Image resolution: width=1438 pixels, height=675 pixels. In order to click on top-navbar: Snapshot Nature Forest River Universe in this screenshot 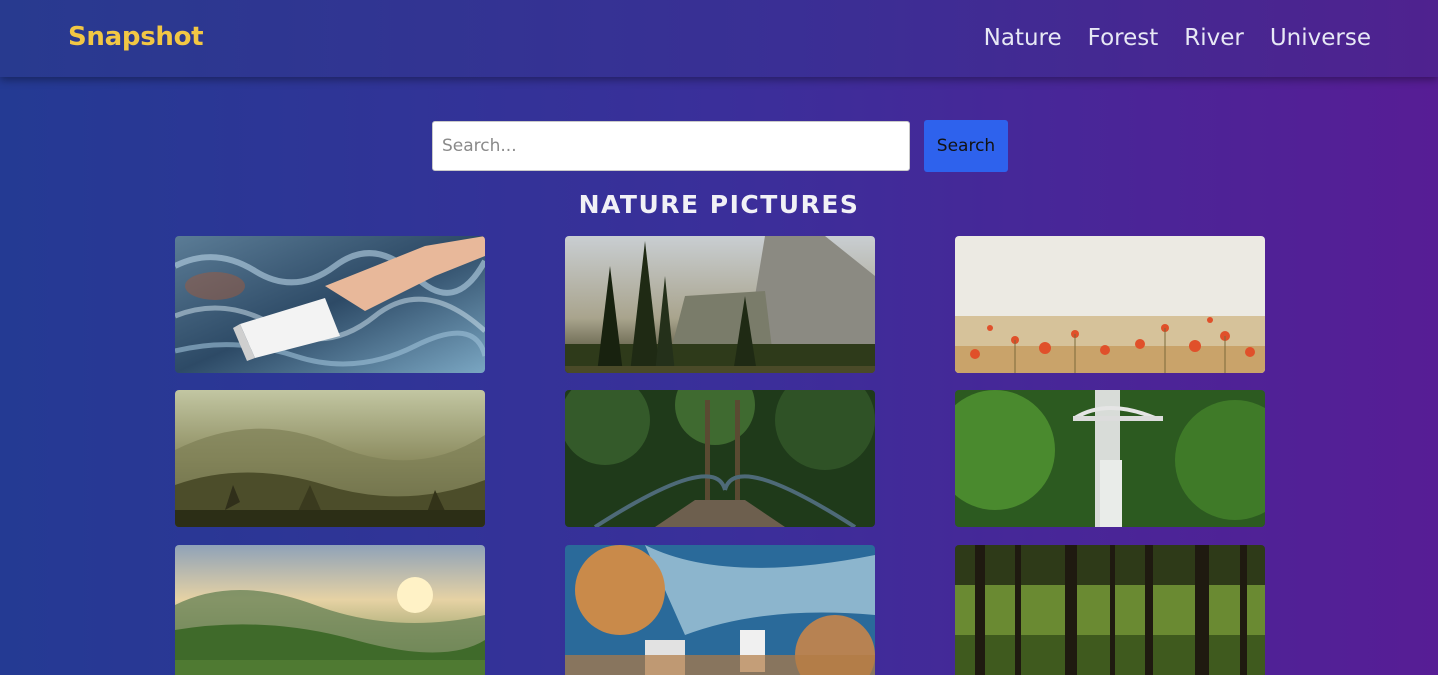, I will do `click(719, 38)`.